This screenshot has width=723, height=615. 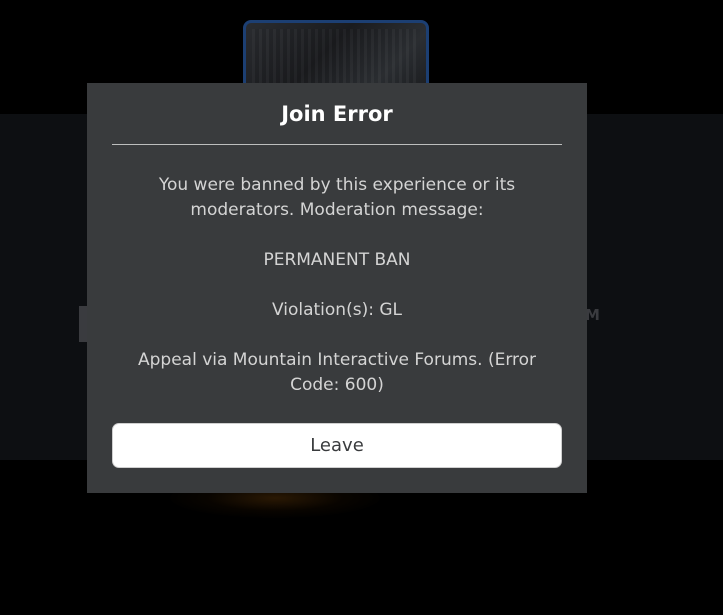 I want to click on dialog-title: Join Error, so click(x=337, y=114).